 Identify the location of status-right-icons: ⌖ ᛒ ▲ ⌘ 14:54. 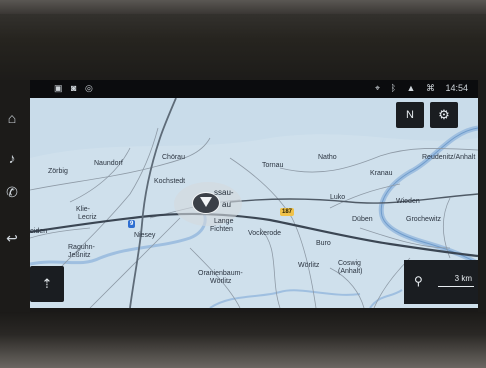
(417, 88).